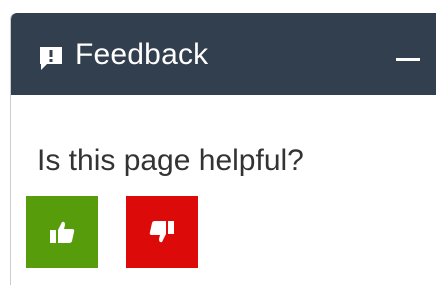 The width and height of the screenshot is (436, 285). Describe the element at coordinates (142, 54) in the screenshot. I see `feedback-title: Feedback` at that location.